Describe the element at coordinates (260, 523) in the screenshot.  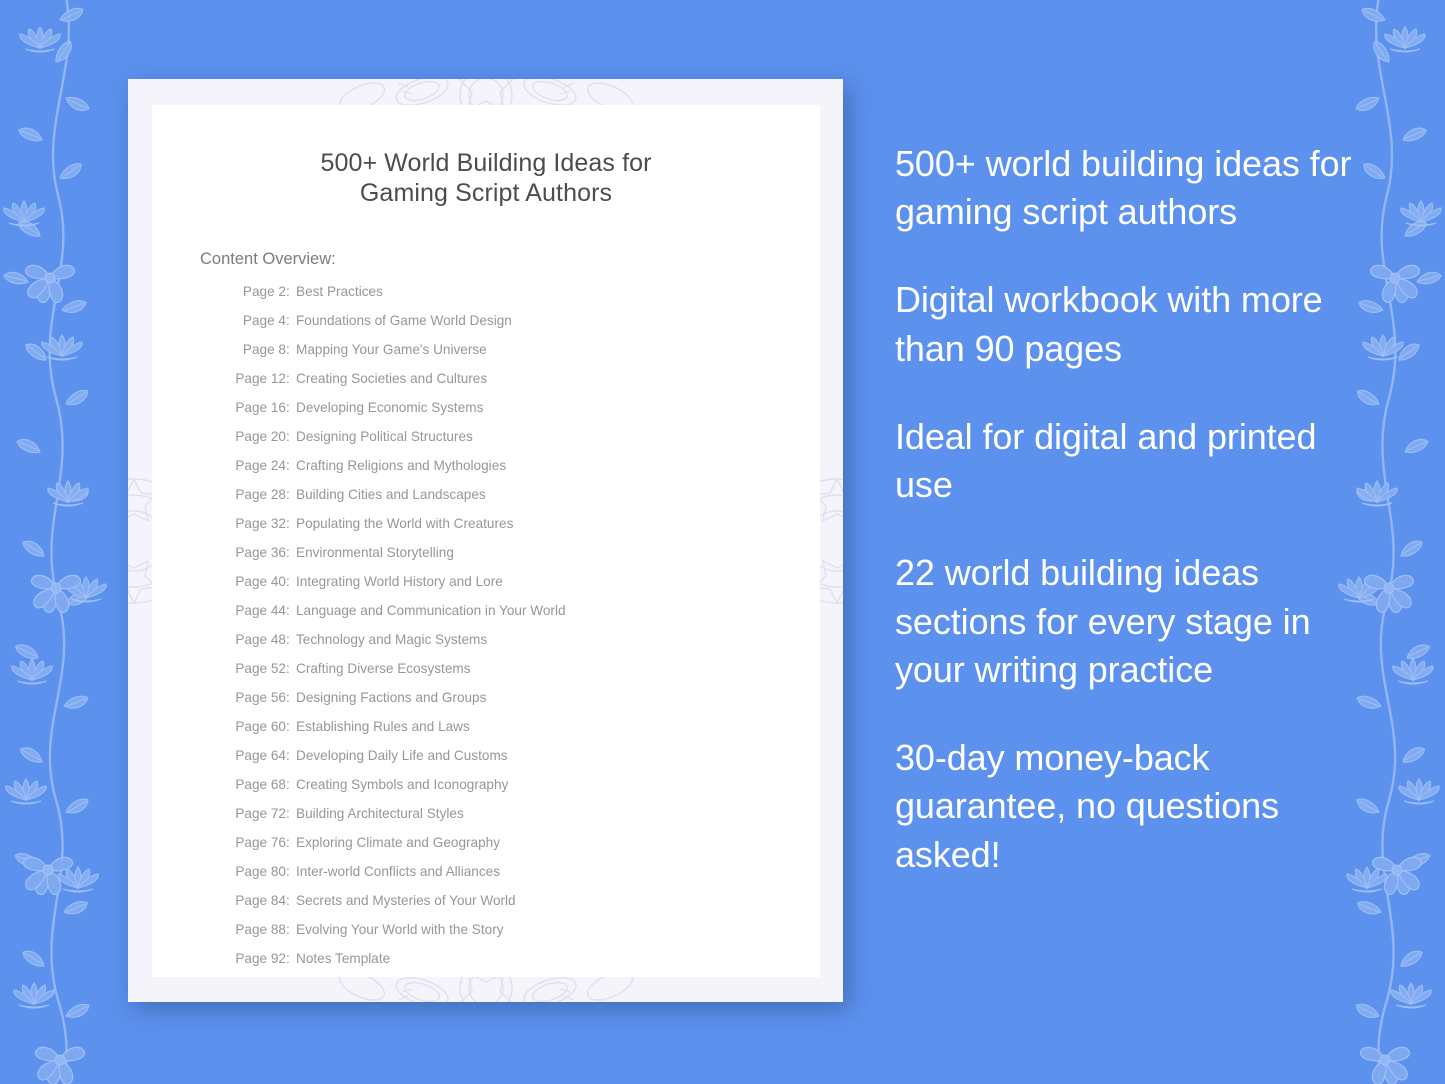
I see `toc-entry-page: Page 32` at that location.